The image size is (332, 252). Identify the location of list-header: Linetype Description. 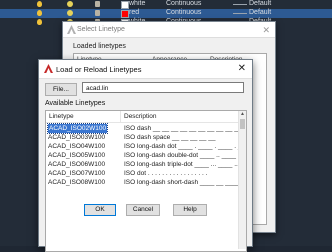
(142, 117).